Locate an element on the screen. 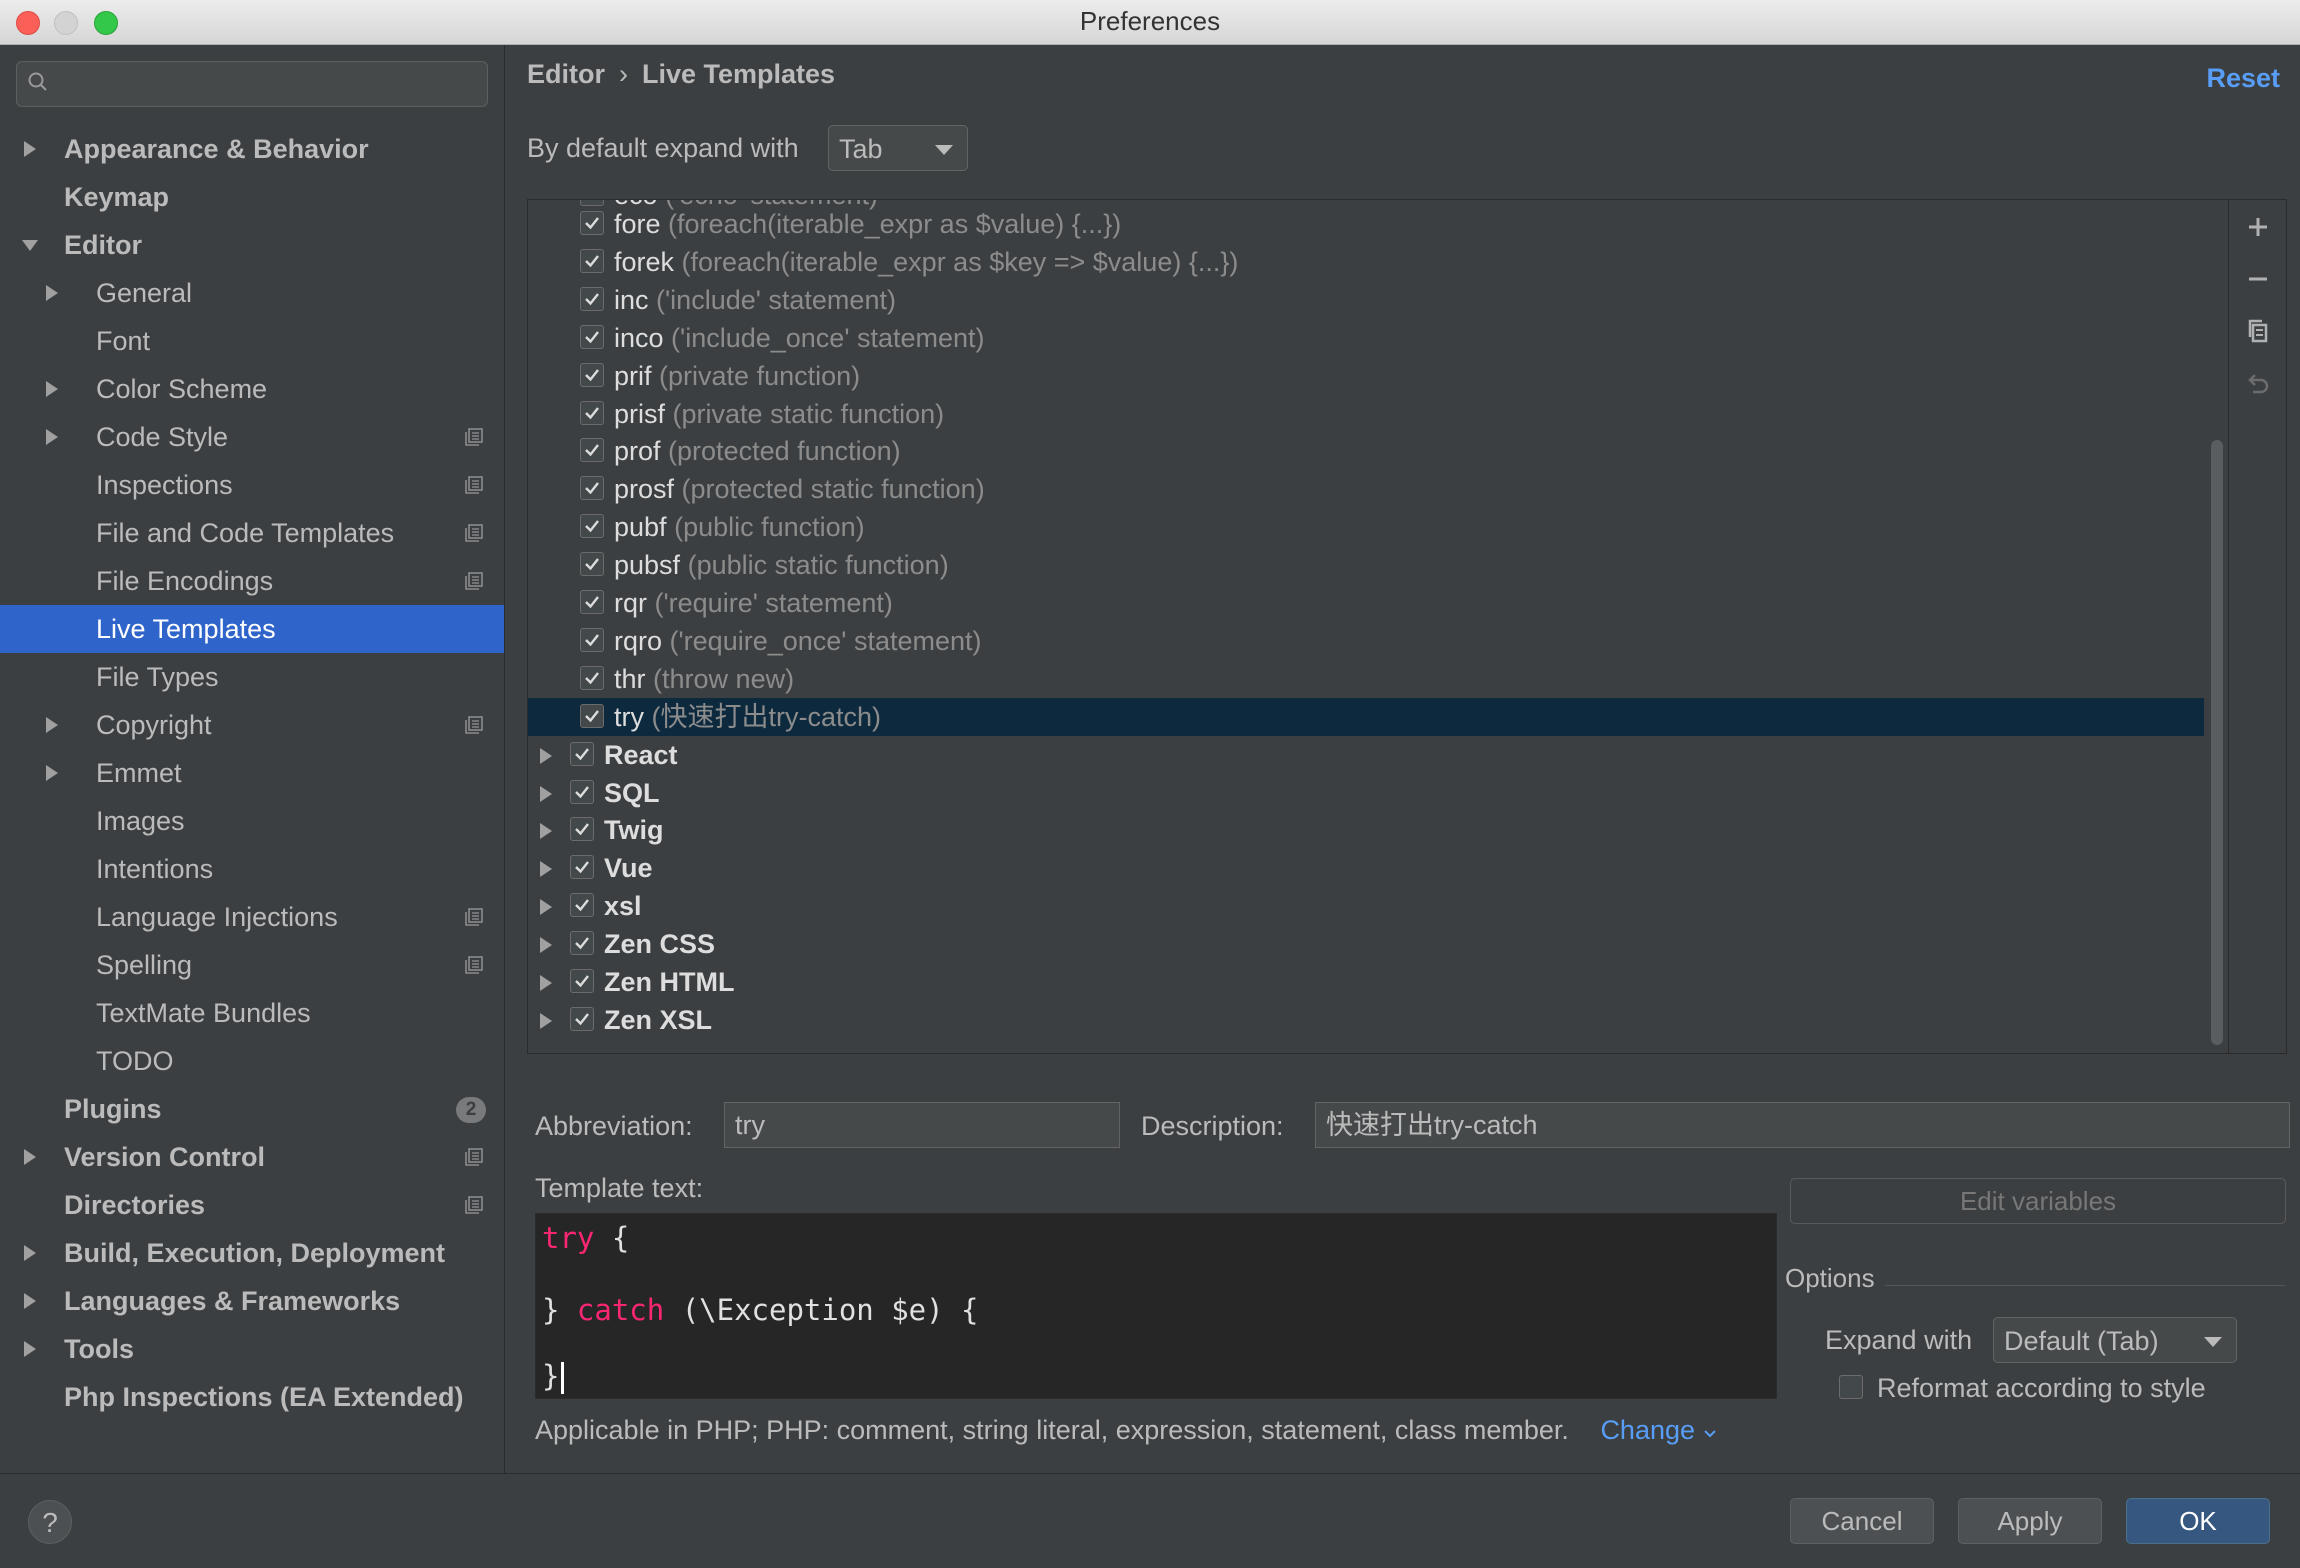 This screenshot has height=1568, width=2300. template-row: prisf (private static function) is located at coordinates (1366, 414).